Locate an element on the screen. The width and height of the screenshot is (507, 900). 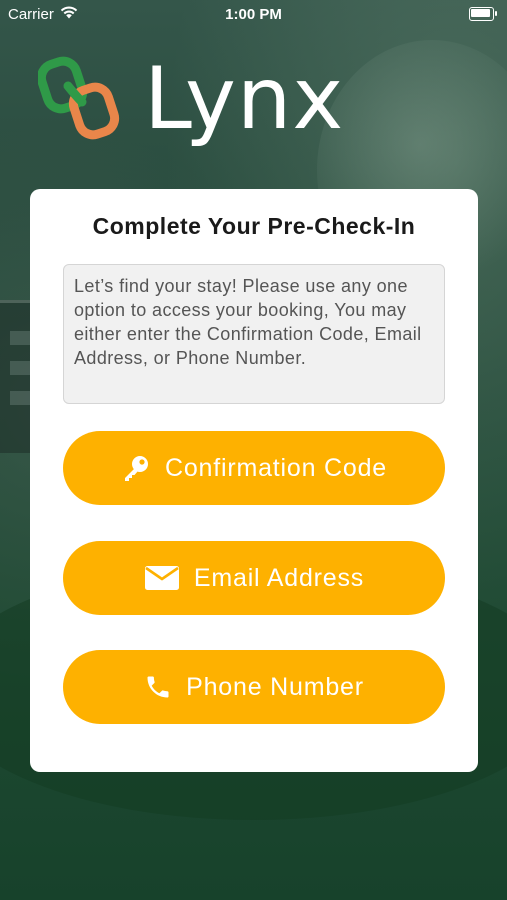
phone-number-button: Phone Number is located at coordinates (254, 687).